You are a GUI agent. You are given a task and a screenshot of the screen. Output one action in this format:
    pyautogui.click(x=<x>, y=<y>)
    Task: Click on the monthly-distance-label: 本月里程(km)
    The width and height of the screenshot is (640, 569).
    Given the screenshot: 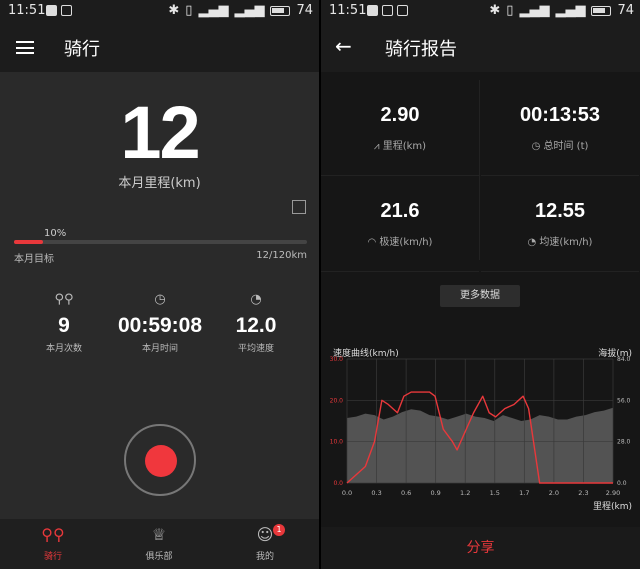 What is the action you would take?
    pyautogui.click(x=159, y=183)
    